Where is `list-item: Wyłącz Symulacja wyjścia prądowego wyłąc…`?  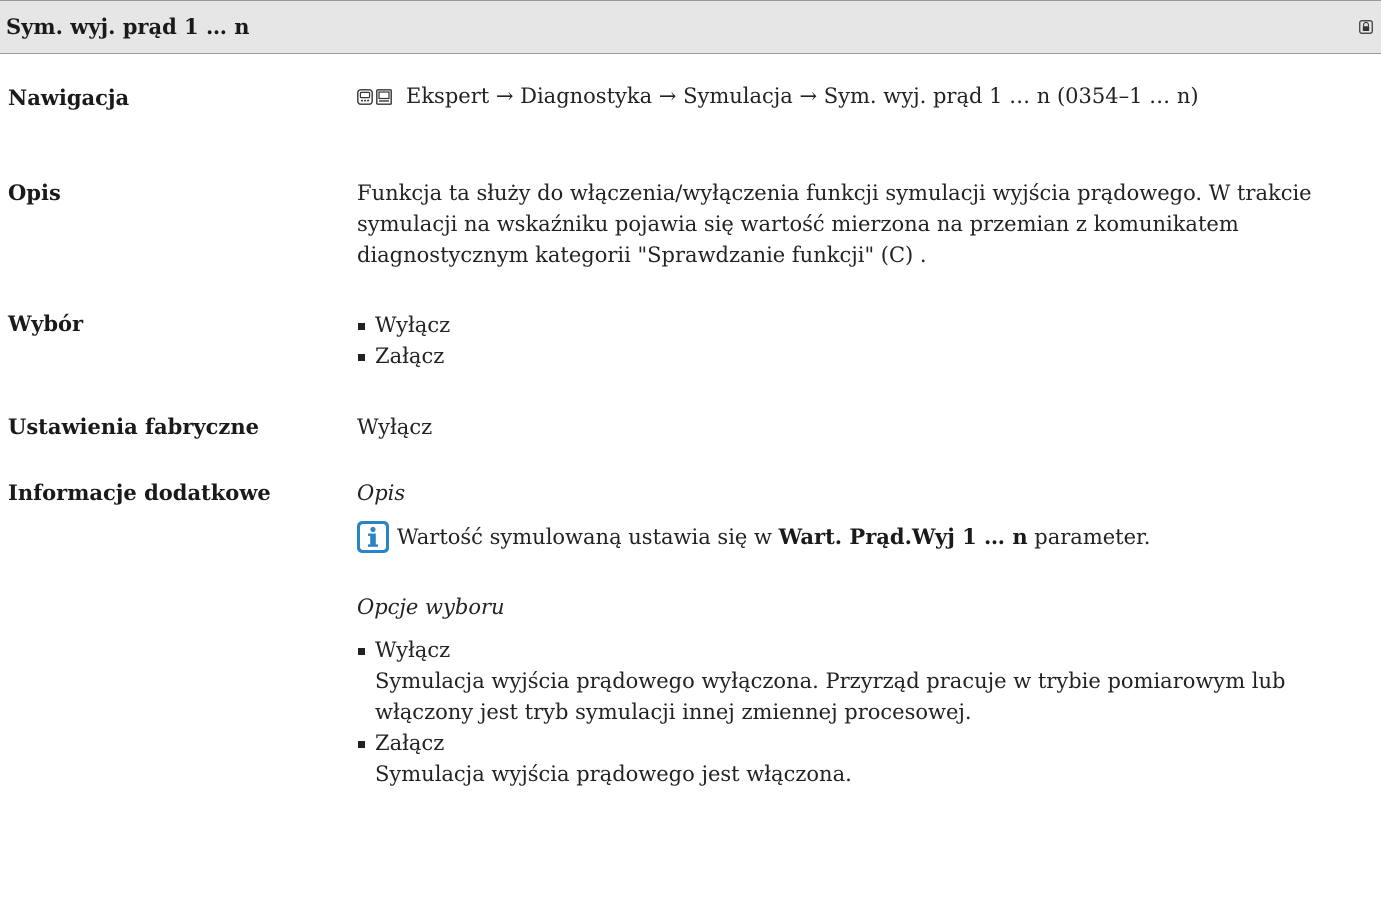 list-item: Wyłącz Symulacja wyjścia prądowego wyłąc… is located at coordinates (864, 681).